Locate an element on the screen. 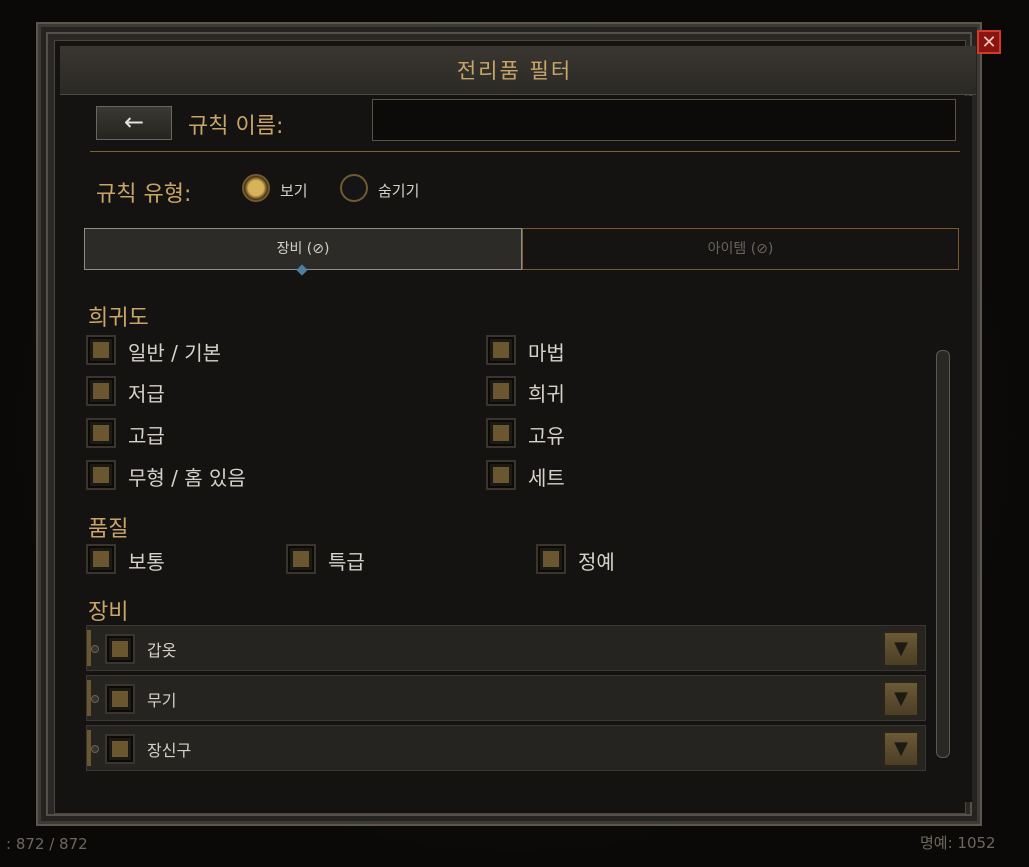 This screenshot has height=867, width=1029. equipment-row-accessories: 장신구 ▼ is located at coordinates (506, 748).